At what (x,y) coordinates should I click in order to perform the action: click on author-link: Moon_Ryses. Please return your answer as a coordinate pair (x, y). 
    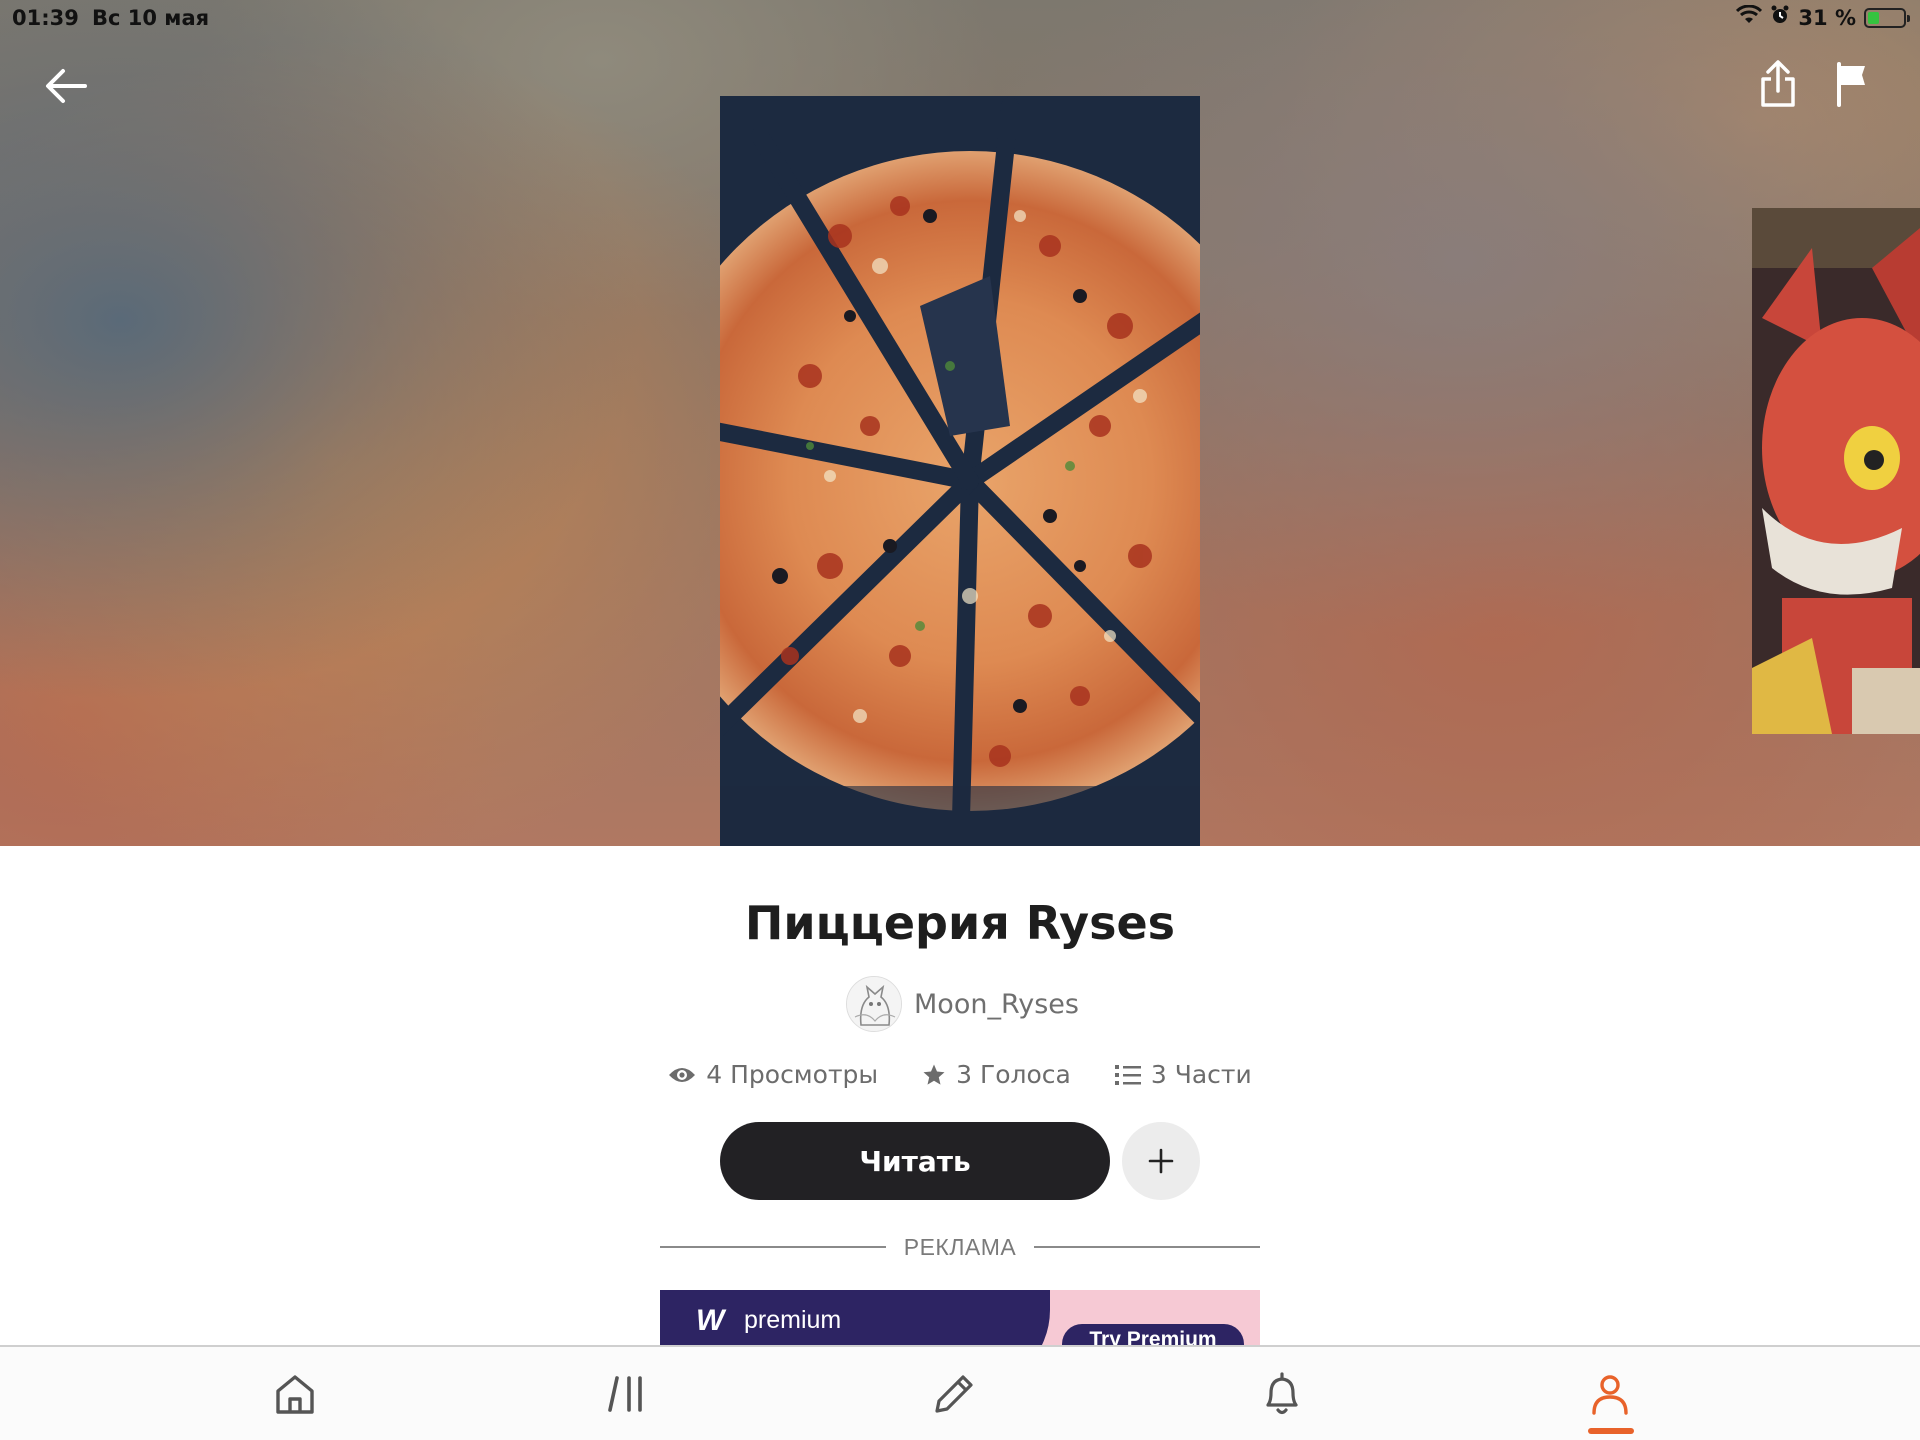
    Looking at the image, I should click on (962, 1004).